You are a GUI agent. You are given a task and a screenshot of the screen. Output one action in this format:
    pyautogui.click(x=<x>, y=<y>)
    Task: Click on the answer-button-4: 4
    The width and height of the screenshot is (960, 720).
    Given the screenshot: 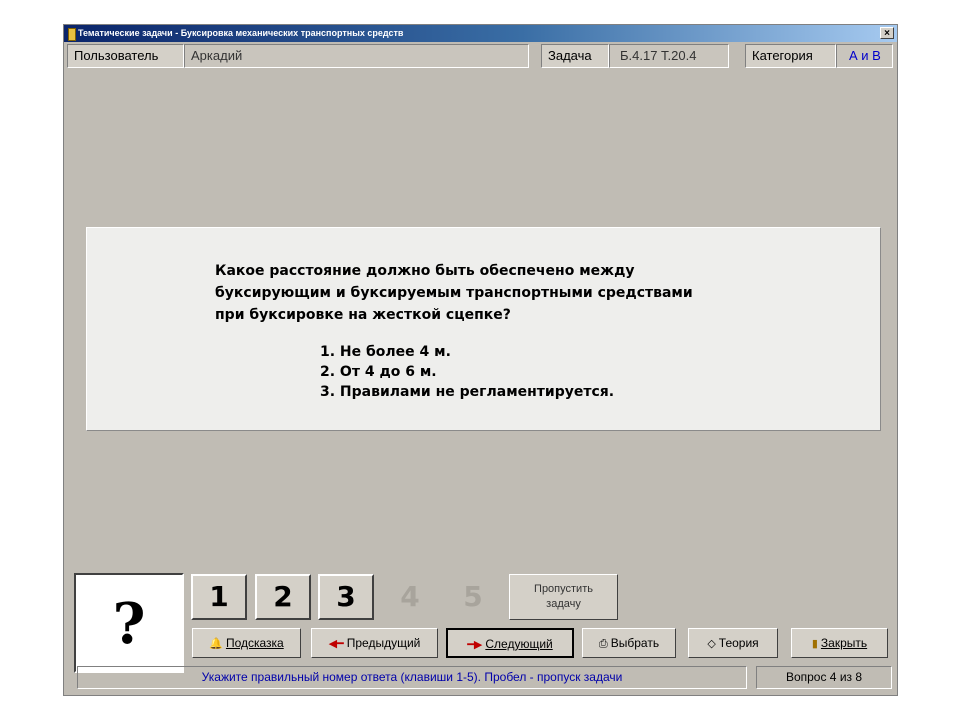 What is the action you would take?
    pyautogui.click(x=410, y=596)
    